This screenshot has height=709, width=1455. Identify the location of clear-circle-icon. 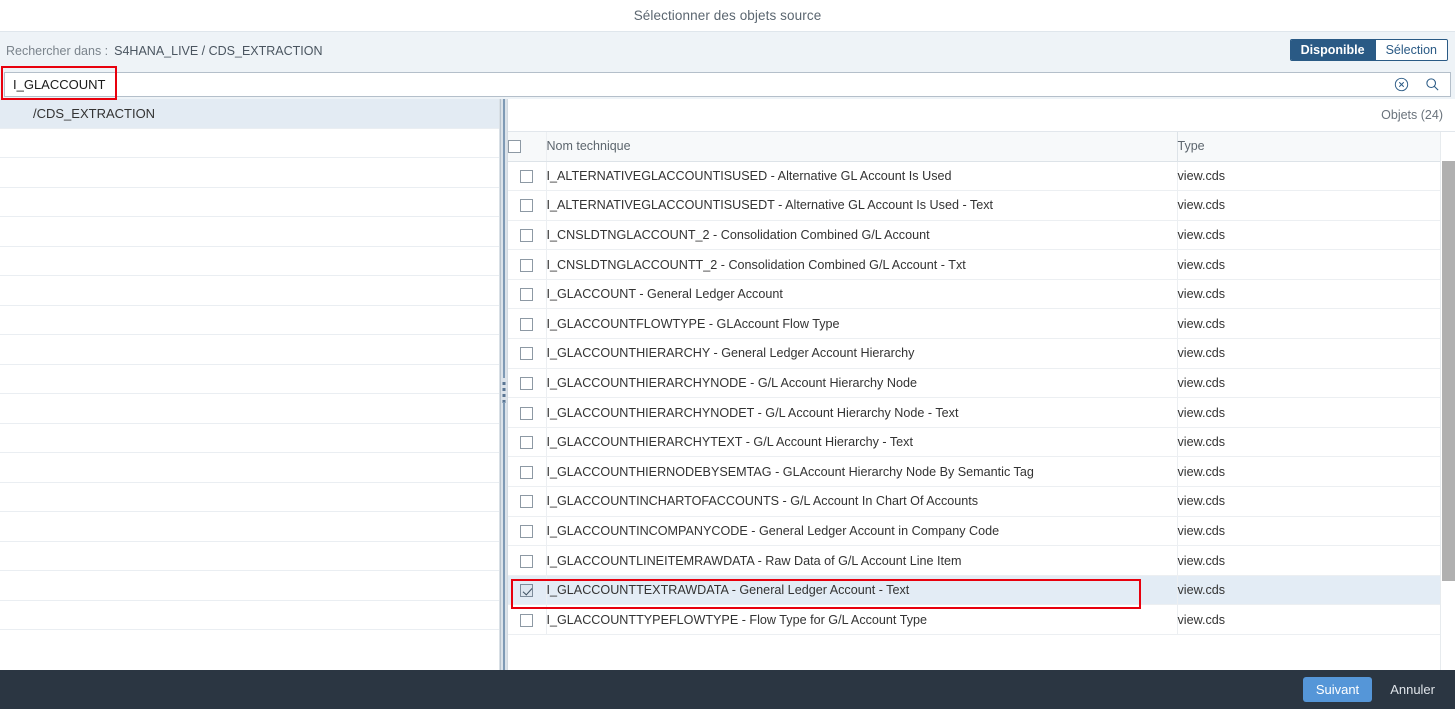
(1401, 84).